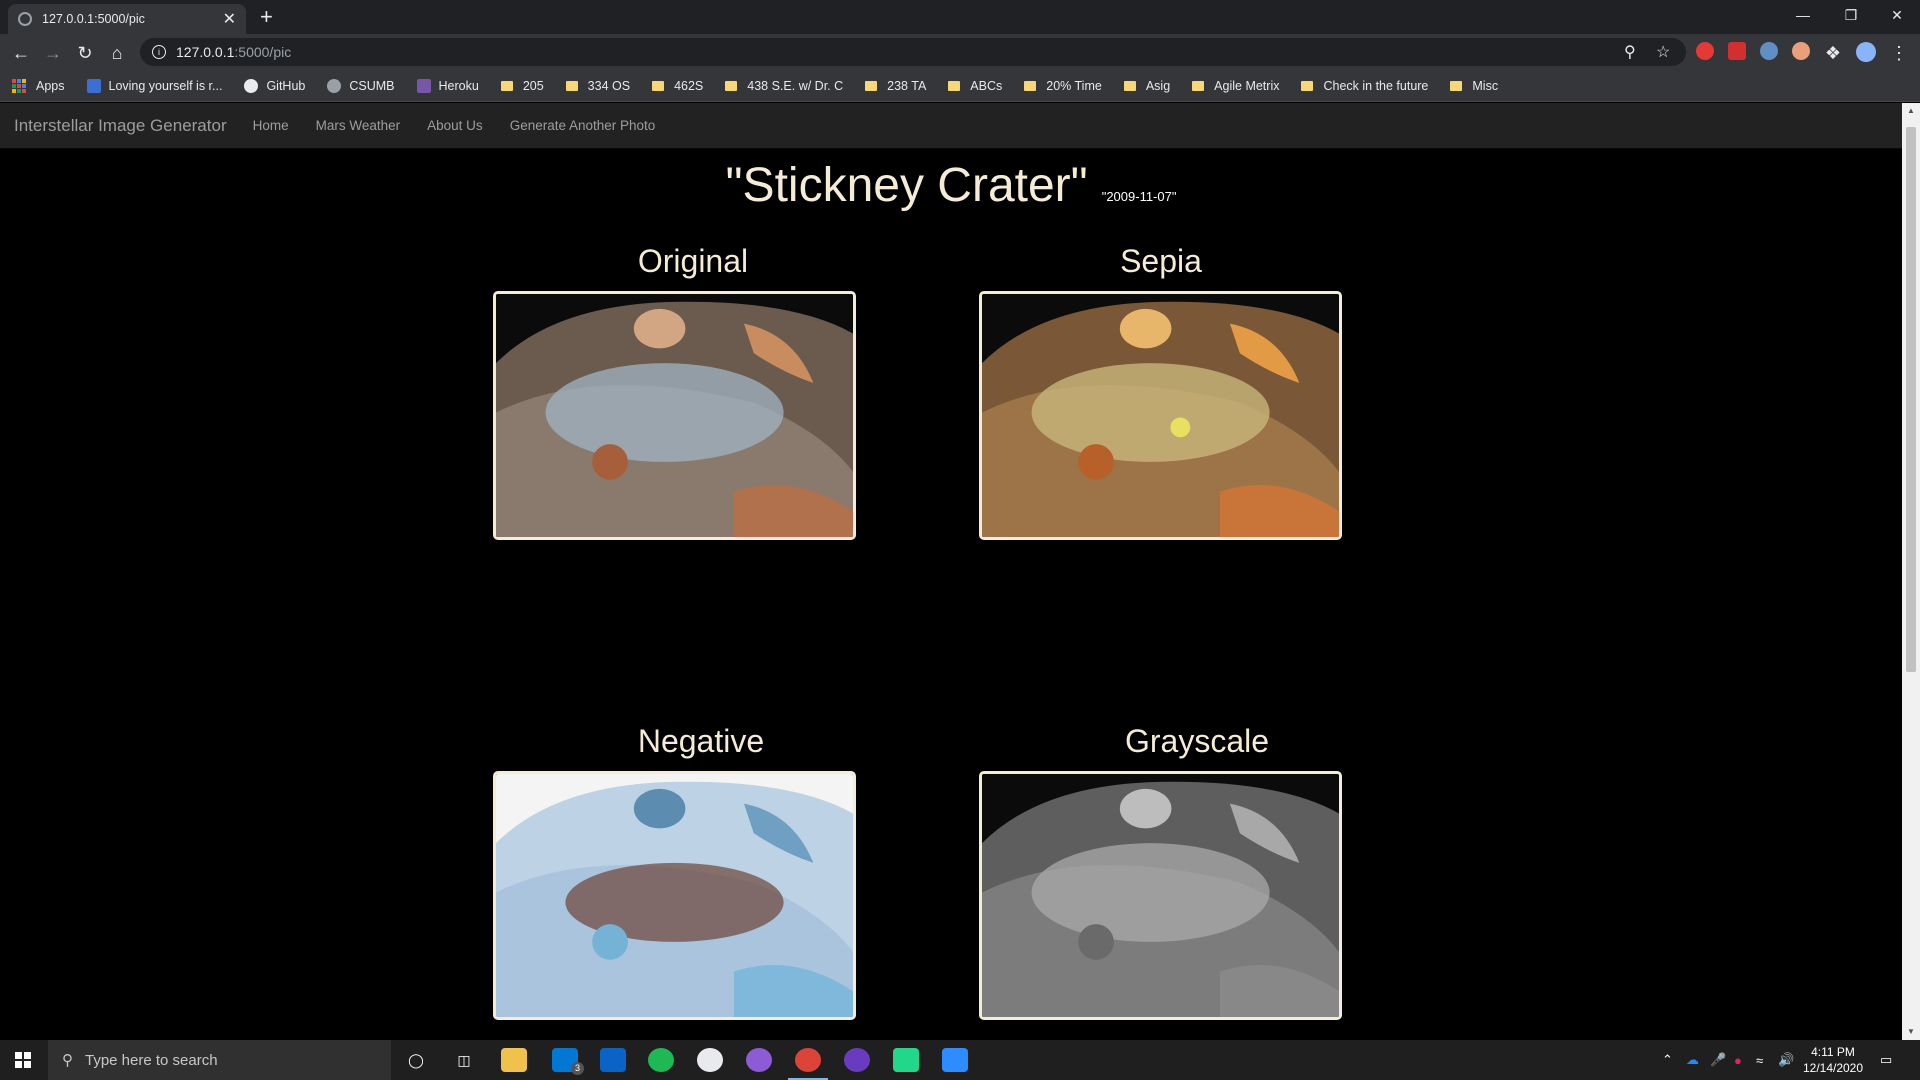 This screenshot has width=1920, height=1080. I want to click on home-icon: ⌂, so click(117, 53).